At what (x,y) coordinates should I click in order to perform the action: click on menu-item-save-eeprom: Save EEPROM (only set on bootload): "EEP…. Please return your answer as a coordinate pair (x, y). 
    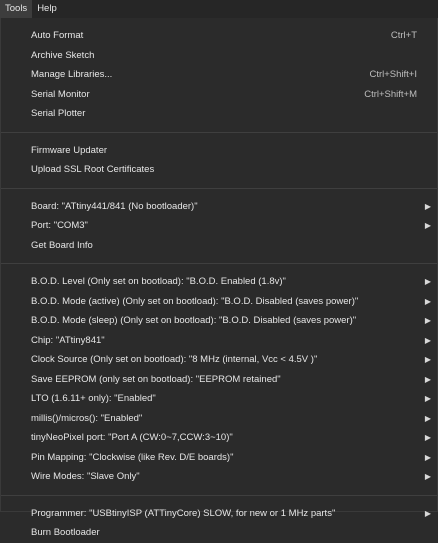
    Looking at the image, I should click on (219, 380).